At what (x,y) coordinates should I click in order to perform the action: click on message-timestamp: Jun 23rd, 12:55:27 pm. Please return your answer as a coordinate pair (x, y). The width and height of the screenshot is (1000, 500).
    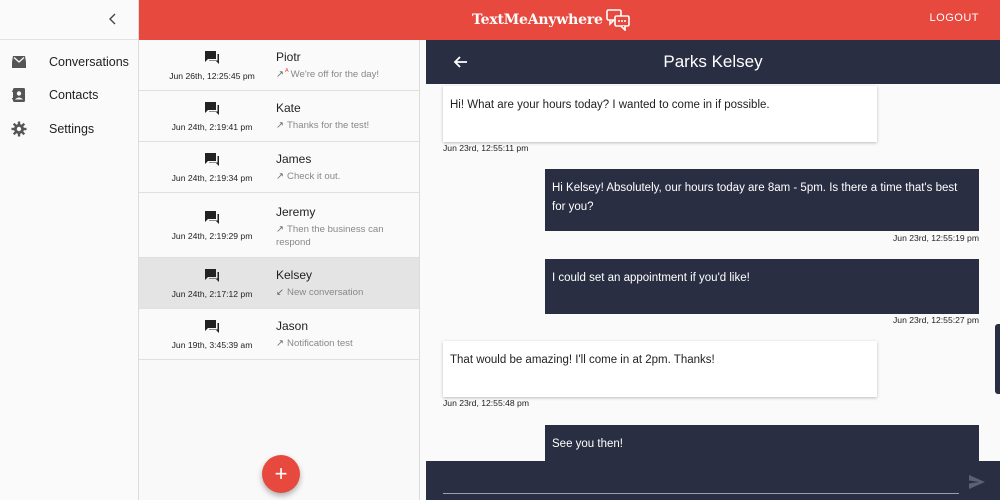
    Looking at the image, I should click on (936, 320).